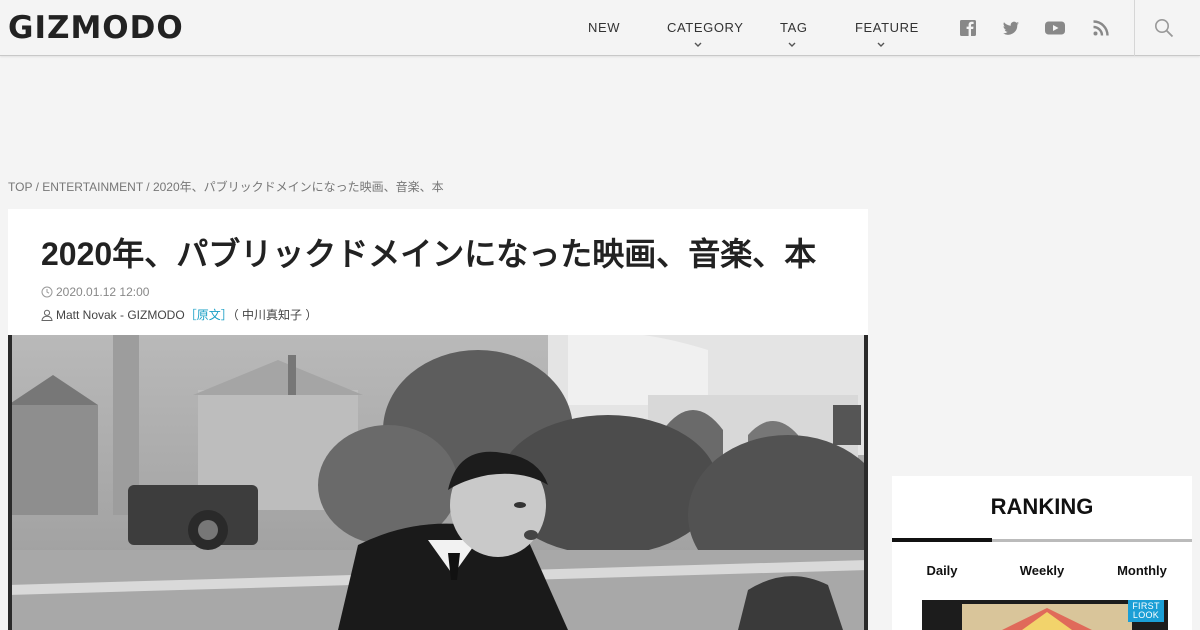 The image size is (1200, 630). Describe the element at coordinates (275, 315) in the screenshot. I see `translator-name: （ 中川真知子 ）` at that location.